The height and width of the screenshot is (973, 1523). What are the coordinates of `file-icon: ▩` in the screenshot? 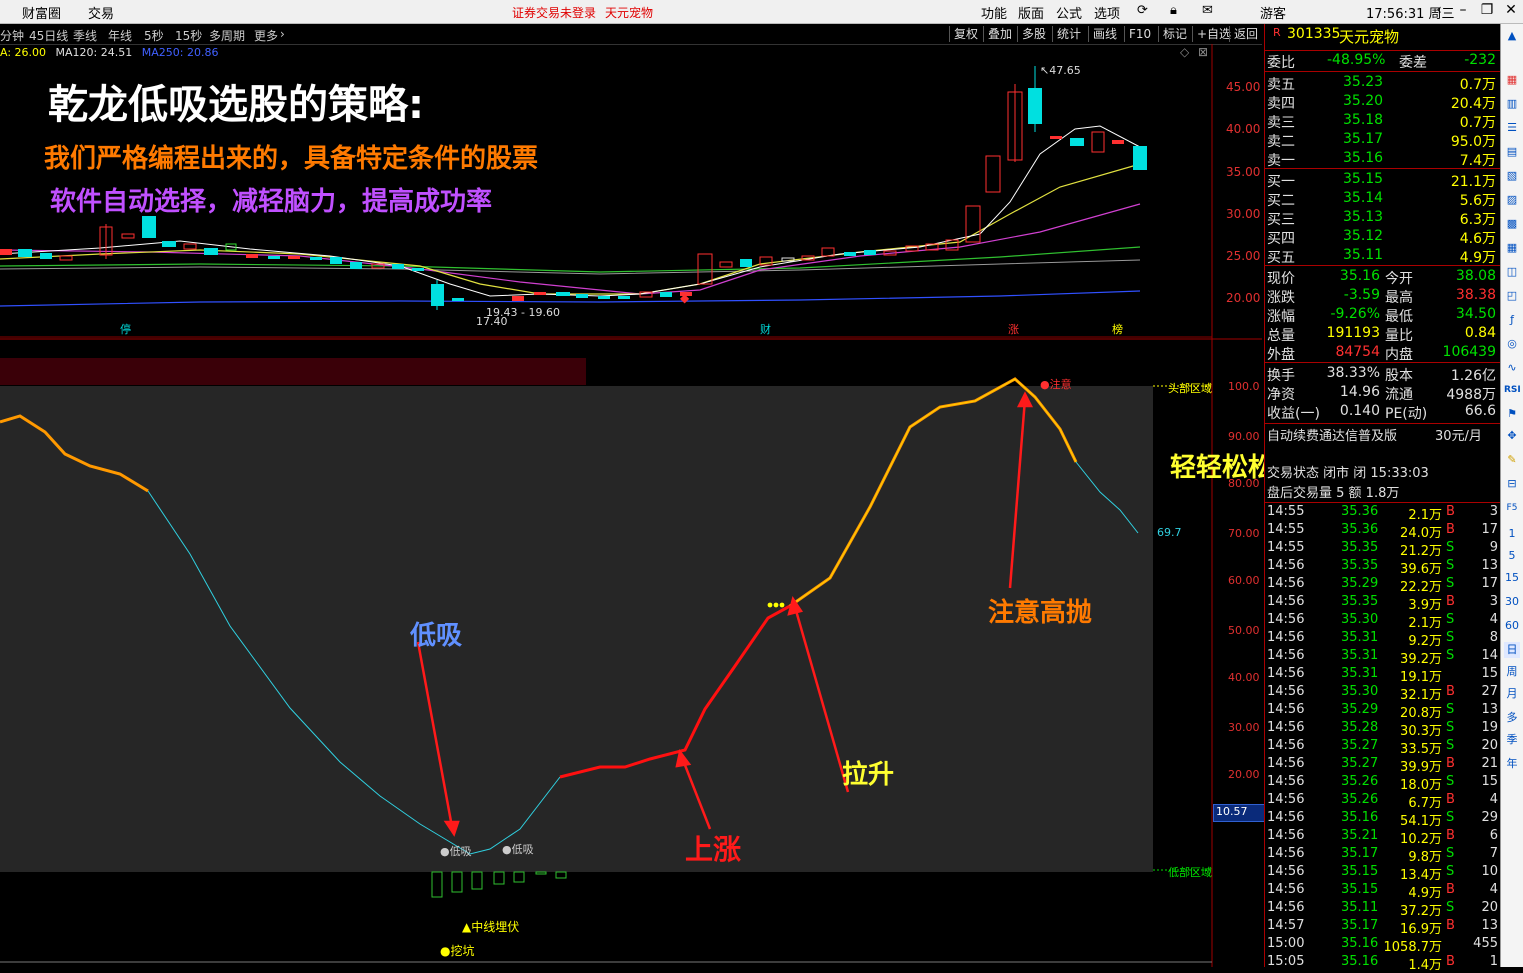 It's located at (1512, 224).